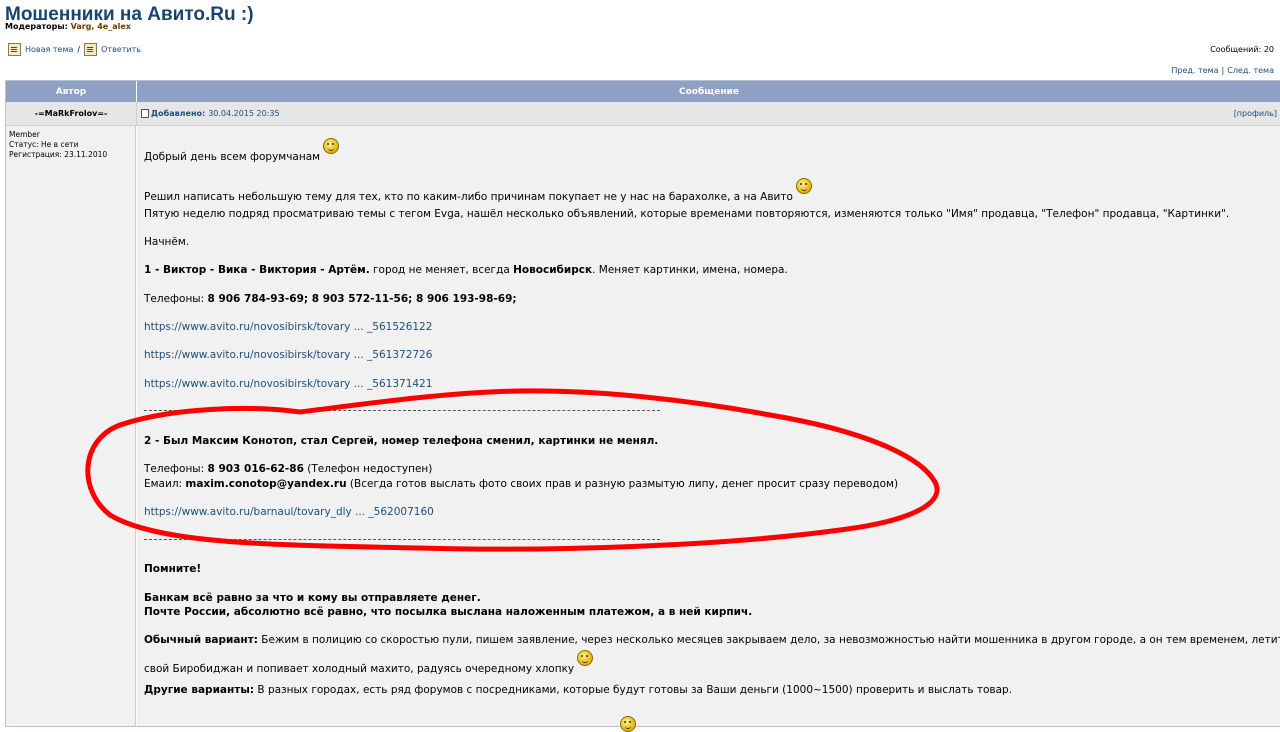 Image resolution: width=1280 pixels, height=732 pixels. I want to click on post-header: Добавлено: 30.04.2015 20:35 [профиль], so click(708, 114).